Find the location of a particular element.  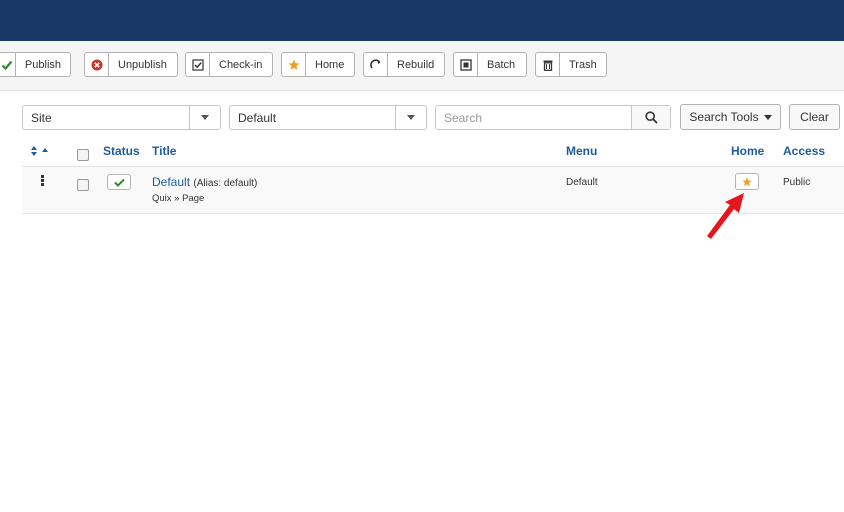

publish-button: Publish is located at coordinates (35, 64).